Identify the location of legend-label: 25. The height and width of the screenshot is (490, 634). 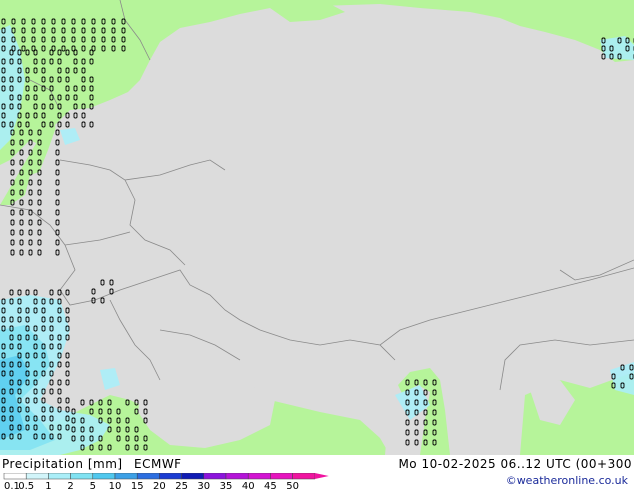
(181, 485).